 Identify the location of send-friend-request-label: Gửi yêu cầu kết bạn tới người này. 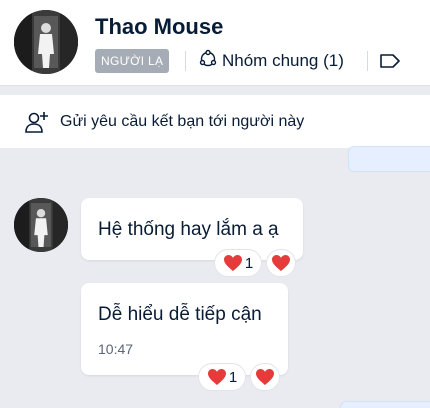
(182, 121).